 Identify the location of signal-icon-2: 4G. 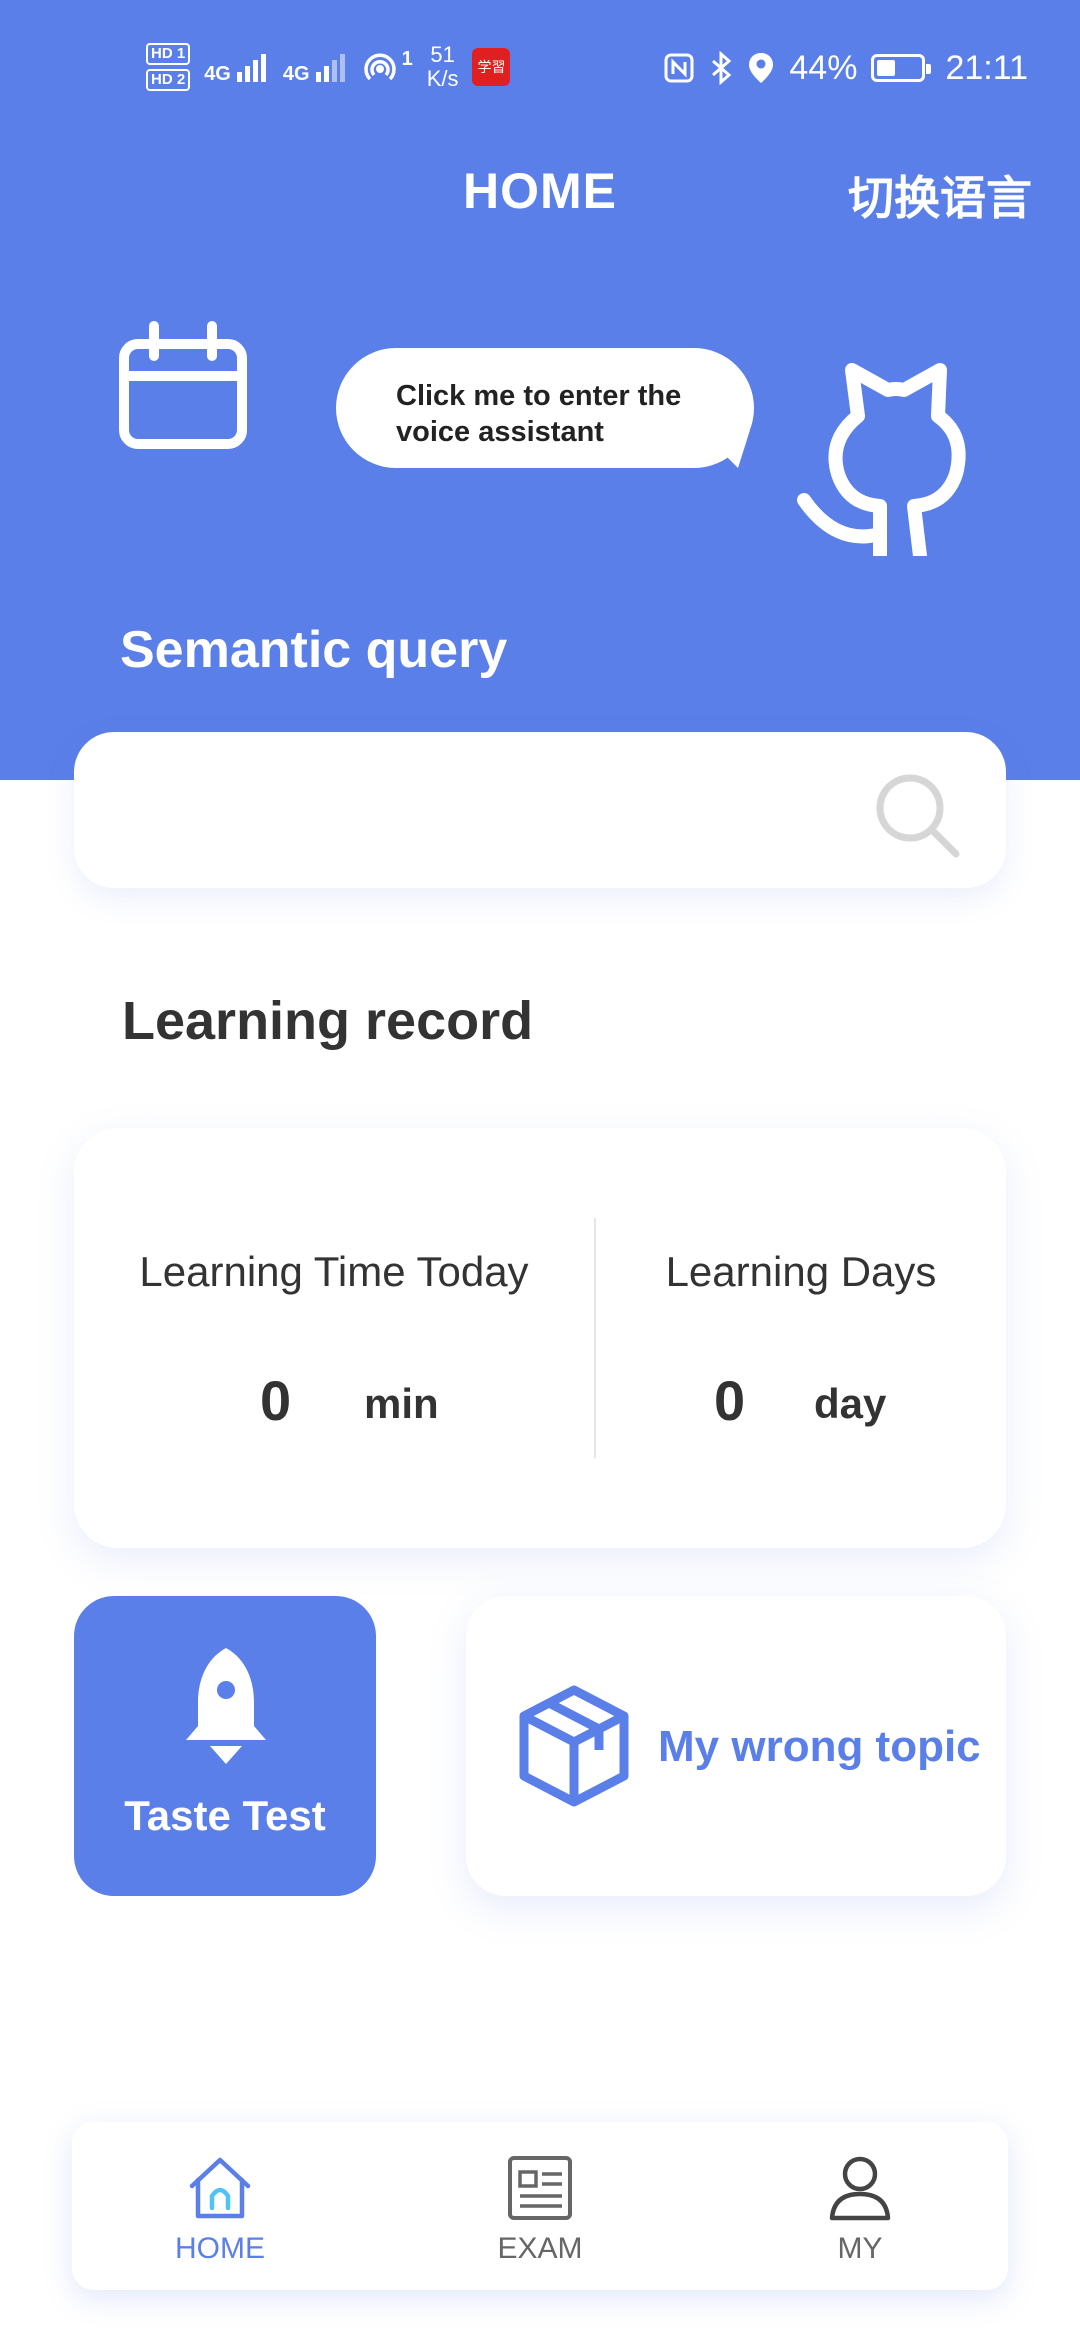
(315, 67).